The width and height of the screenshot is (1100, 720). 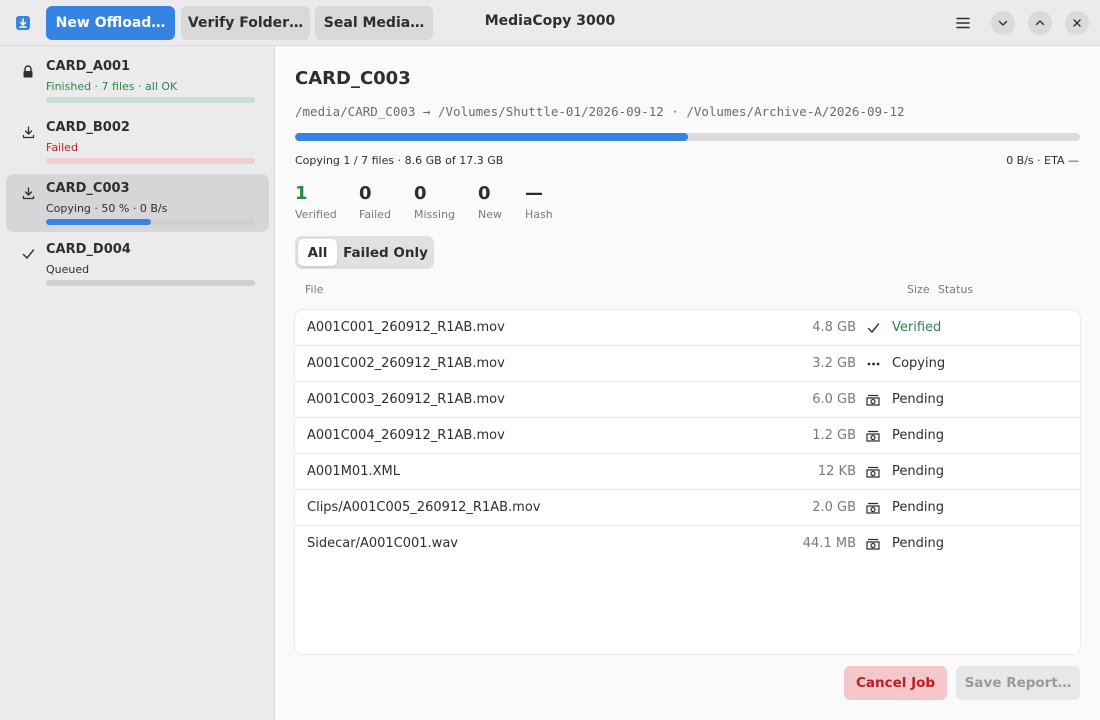 I want to click on filter-toggle-group: All Failed Only, so click(x=364, y=252).